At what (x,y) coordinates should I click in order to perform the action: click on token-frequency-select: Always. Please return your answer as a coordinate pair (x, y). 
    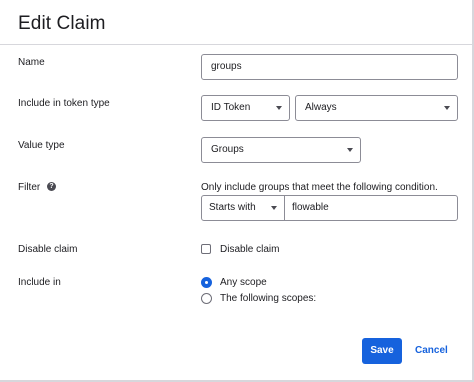
    Looking at the image, I should click on (376, 108).